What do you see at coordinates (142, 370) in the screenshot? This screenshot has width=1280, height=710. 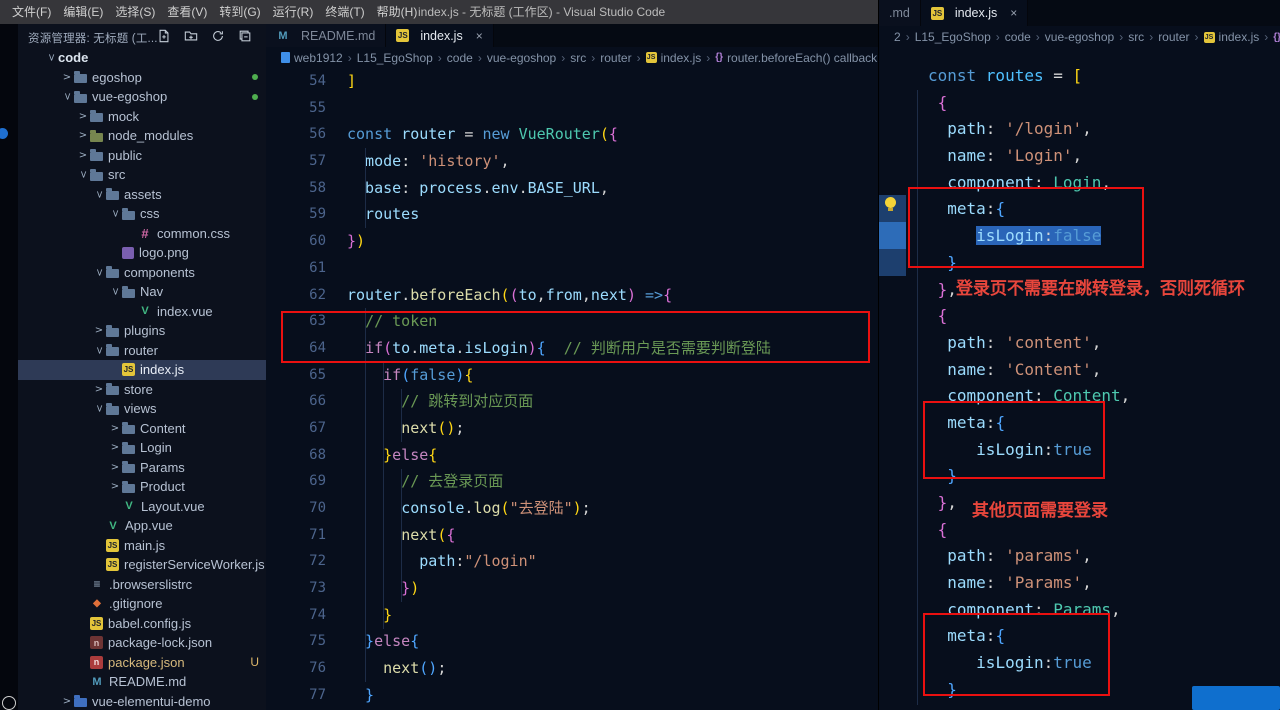 I see `tree-item-index.js: JS index.js` at bounding box center [142, 370].